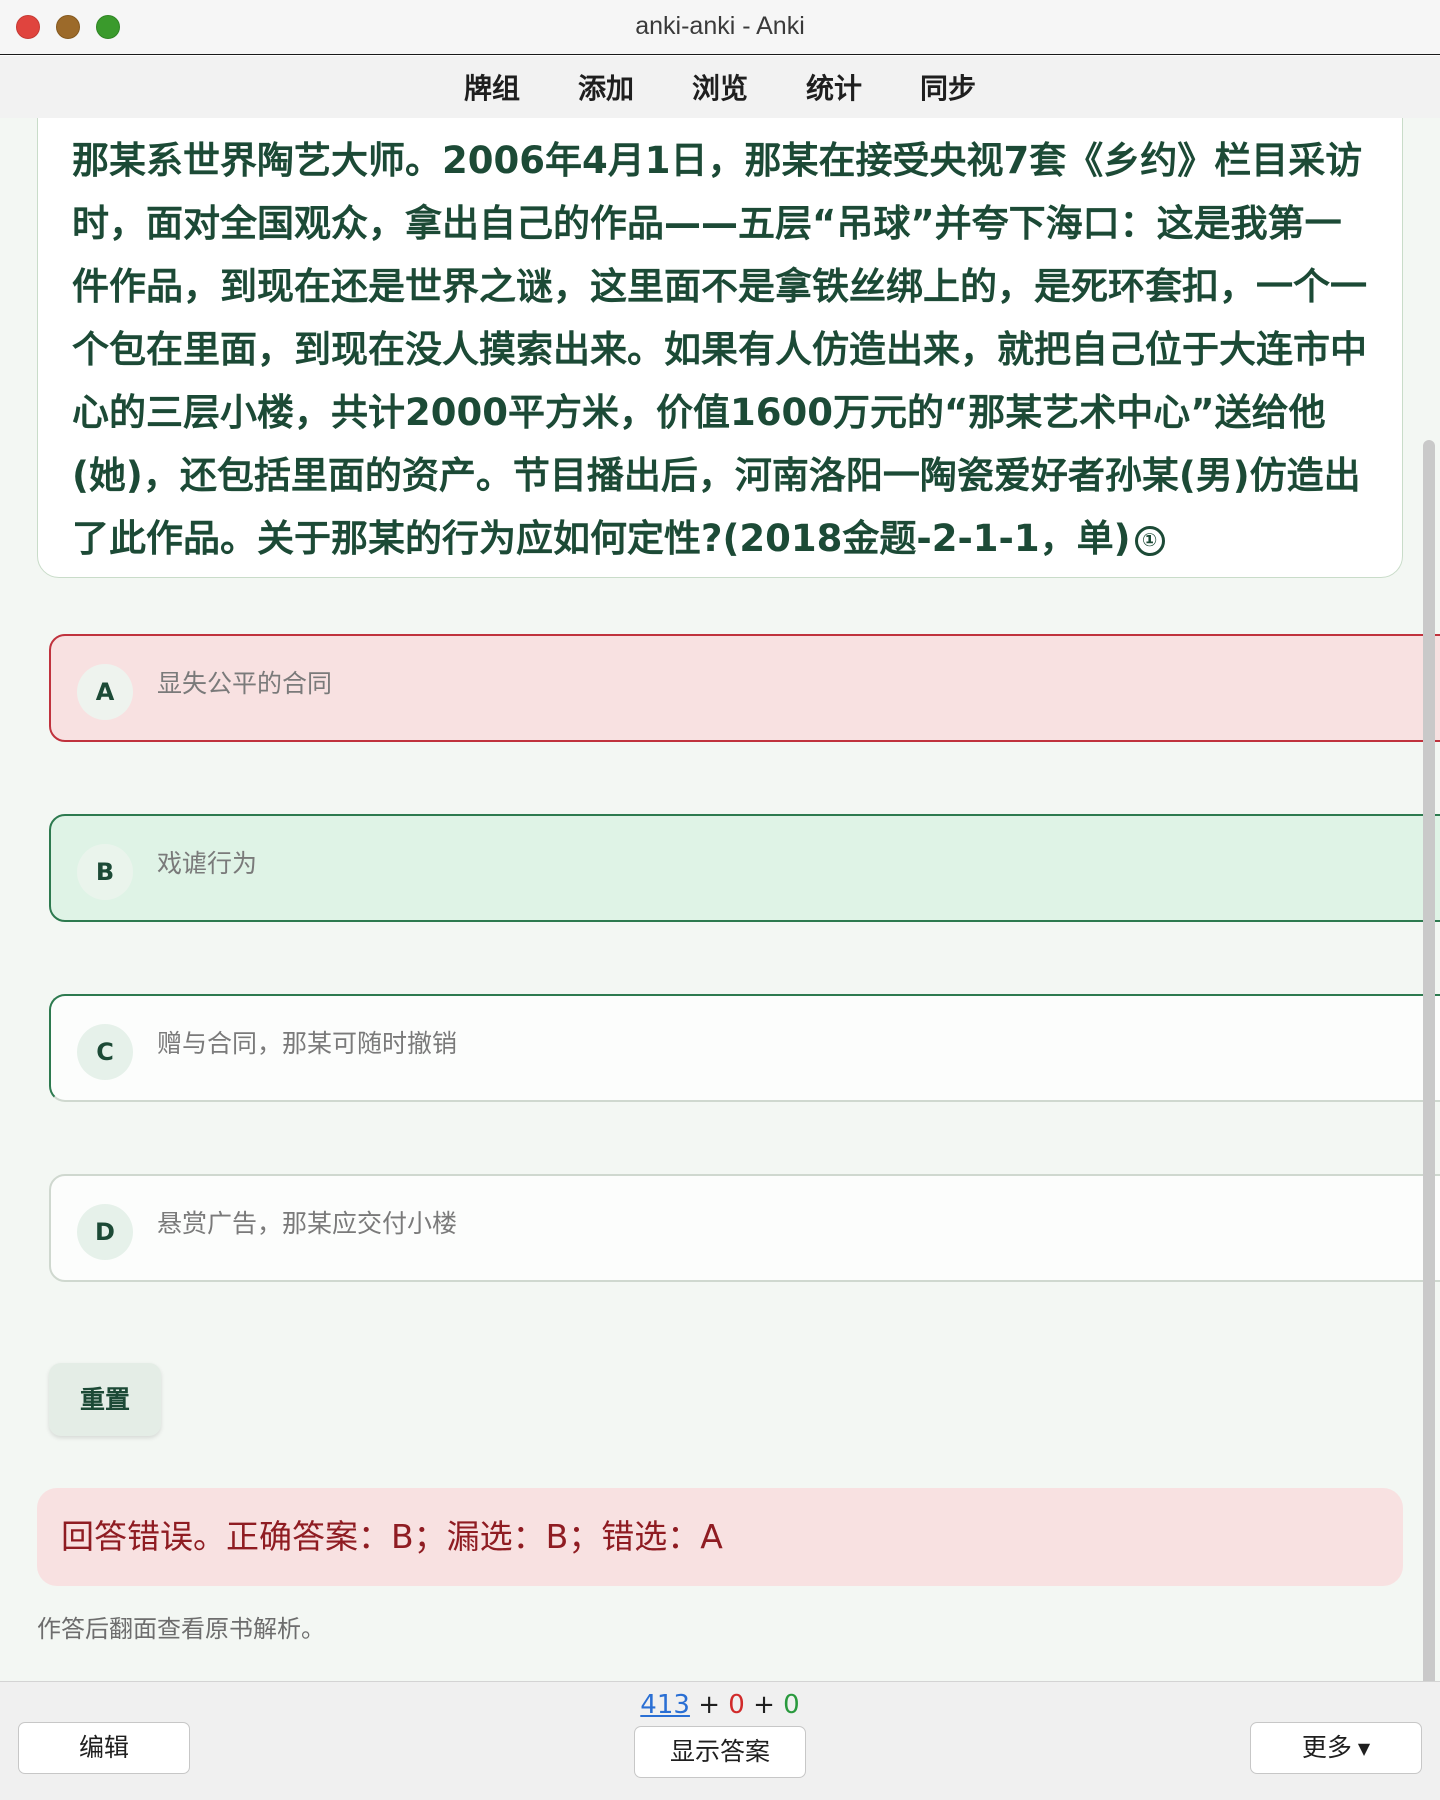 This screenshot has width=1440, height=1800. Describe the element at coordinates (105, 1052) in the screenshot. I see `option-letter: C` at that location.